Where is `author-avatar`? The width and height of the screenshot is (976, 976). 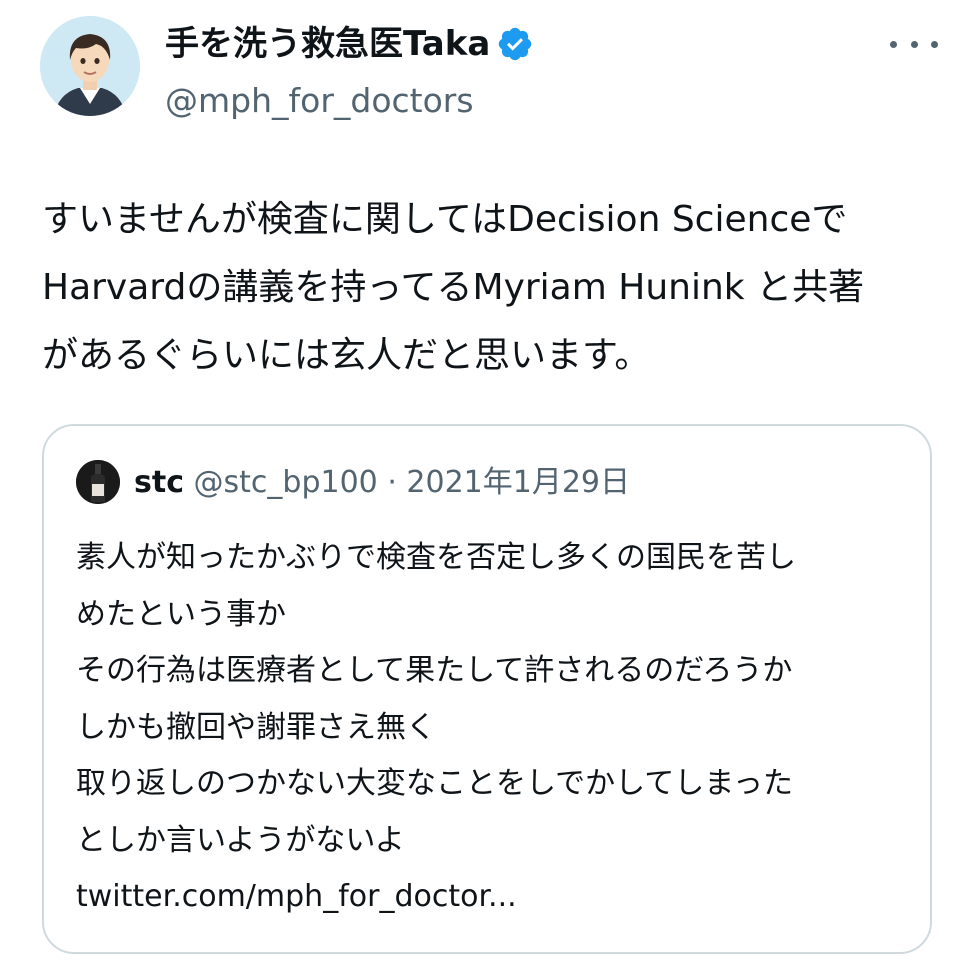
author-avatar is located at coordinates (90, 66).